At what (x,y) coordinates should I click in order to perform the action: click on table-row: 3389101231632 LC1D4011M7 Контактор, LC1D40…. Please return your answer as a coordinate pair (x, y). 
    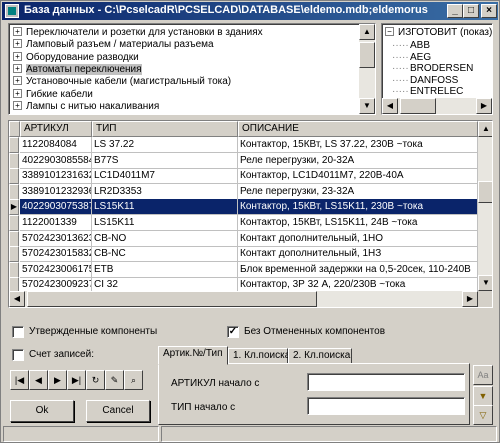
    Looking at the image, I should click on (243, 176).